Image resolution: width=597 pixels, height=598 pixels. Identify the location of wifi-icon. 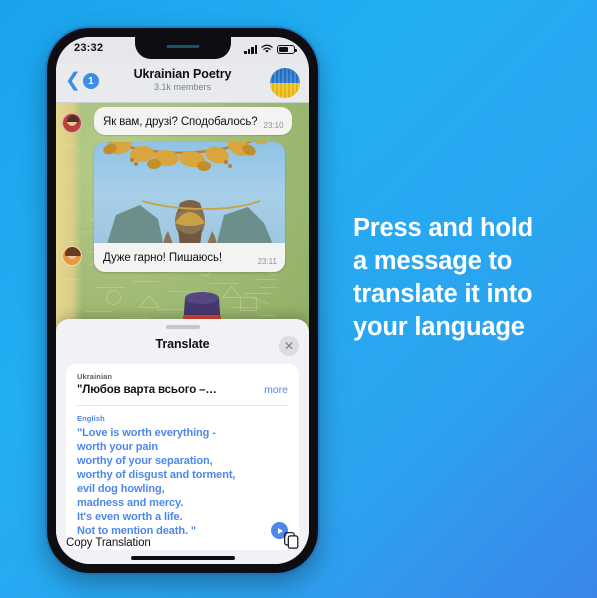
(267, 49).